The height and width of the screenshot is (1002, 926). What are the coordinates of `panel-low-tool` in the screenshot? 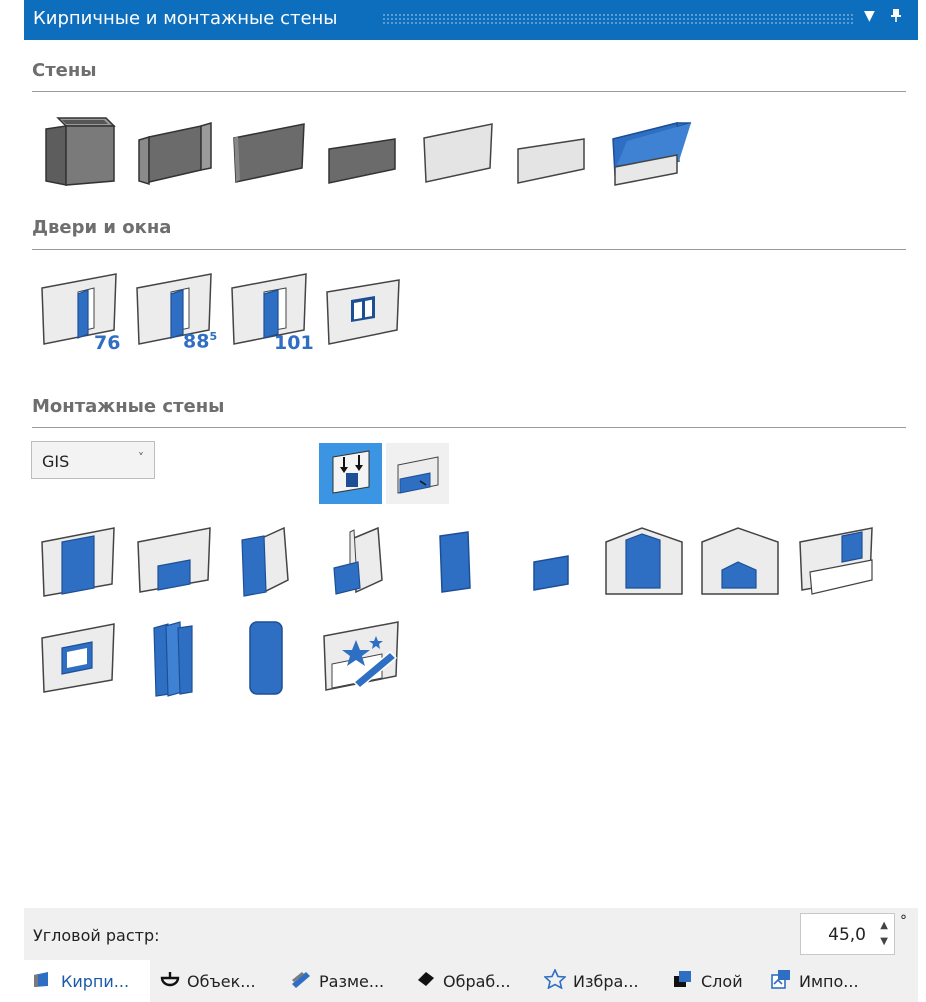 It's located at (175, 562).